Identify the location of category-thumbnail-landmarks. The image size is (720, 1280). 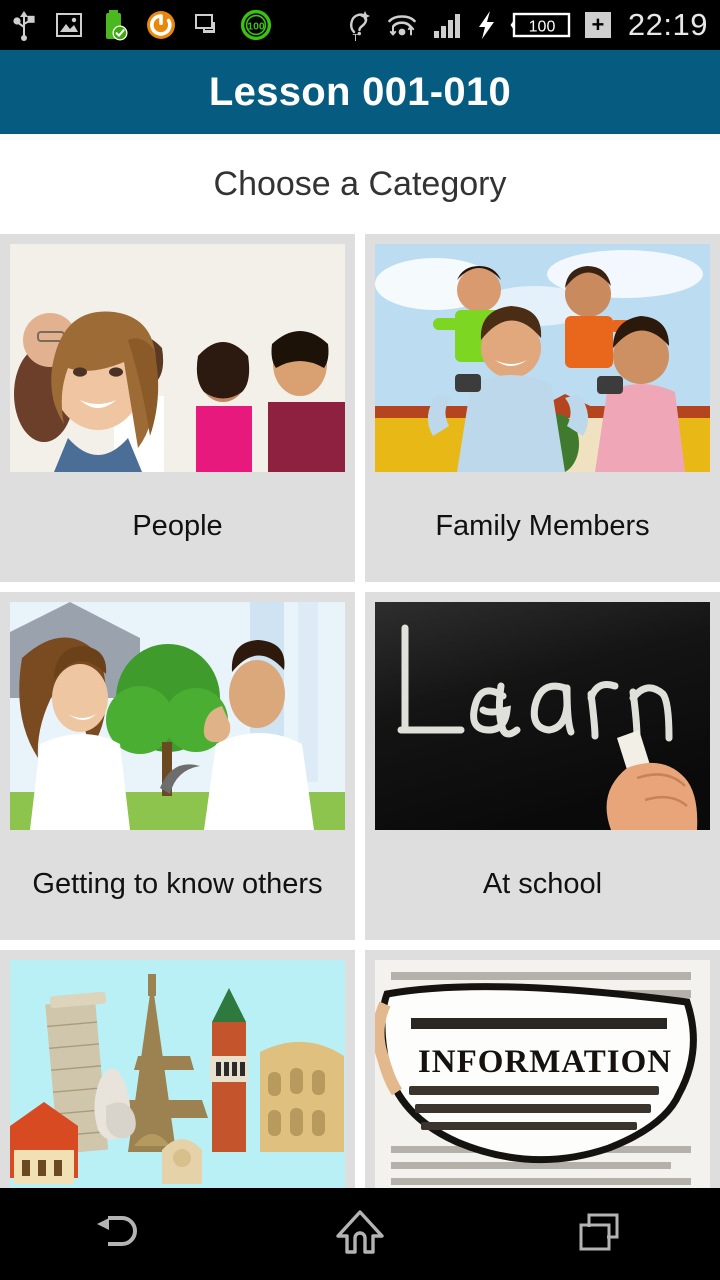
(177, 1074).